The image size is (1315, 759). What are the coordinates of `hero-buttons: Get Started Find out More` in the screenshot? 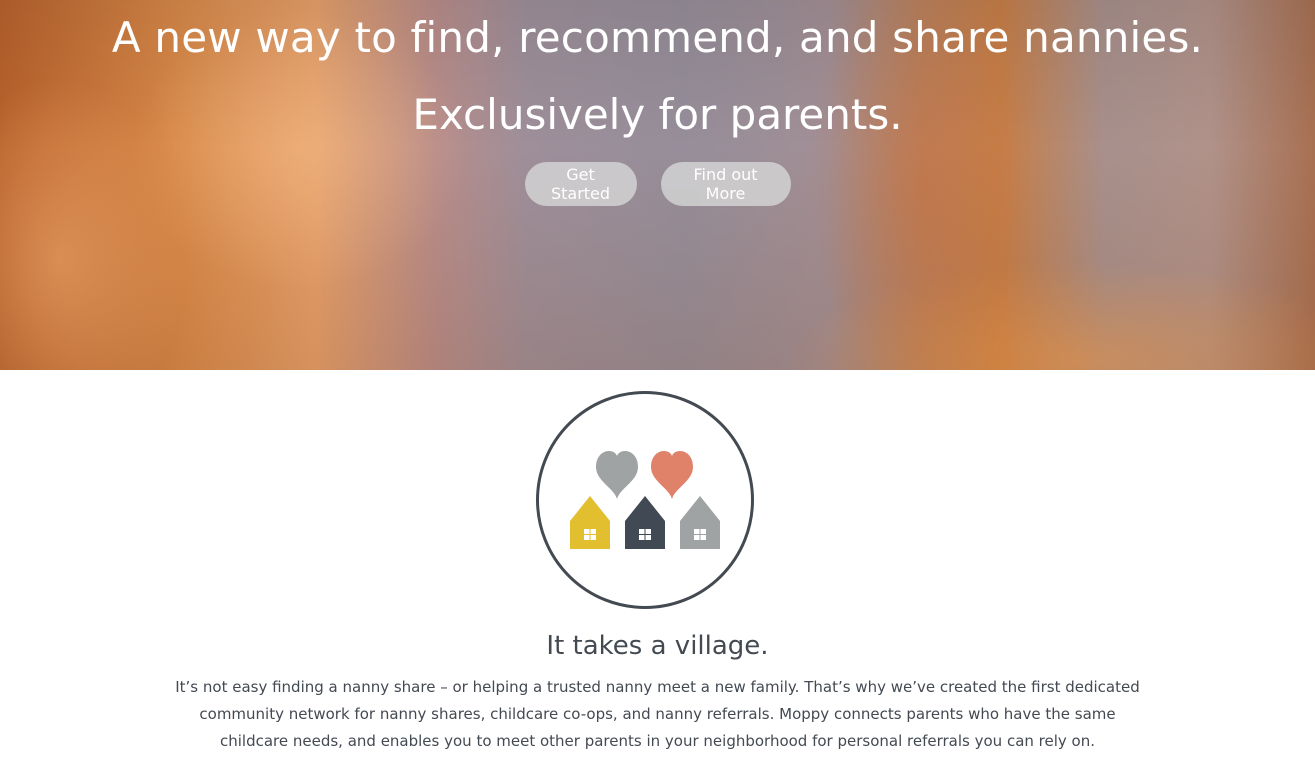 It's located at (657, 184).